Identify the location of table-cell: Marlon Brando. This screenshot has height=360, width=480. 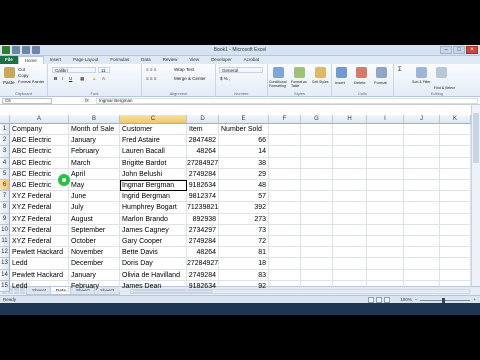
(153, 219).